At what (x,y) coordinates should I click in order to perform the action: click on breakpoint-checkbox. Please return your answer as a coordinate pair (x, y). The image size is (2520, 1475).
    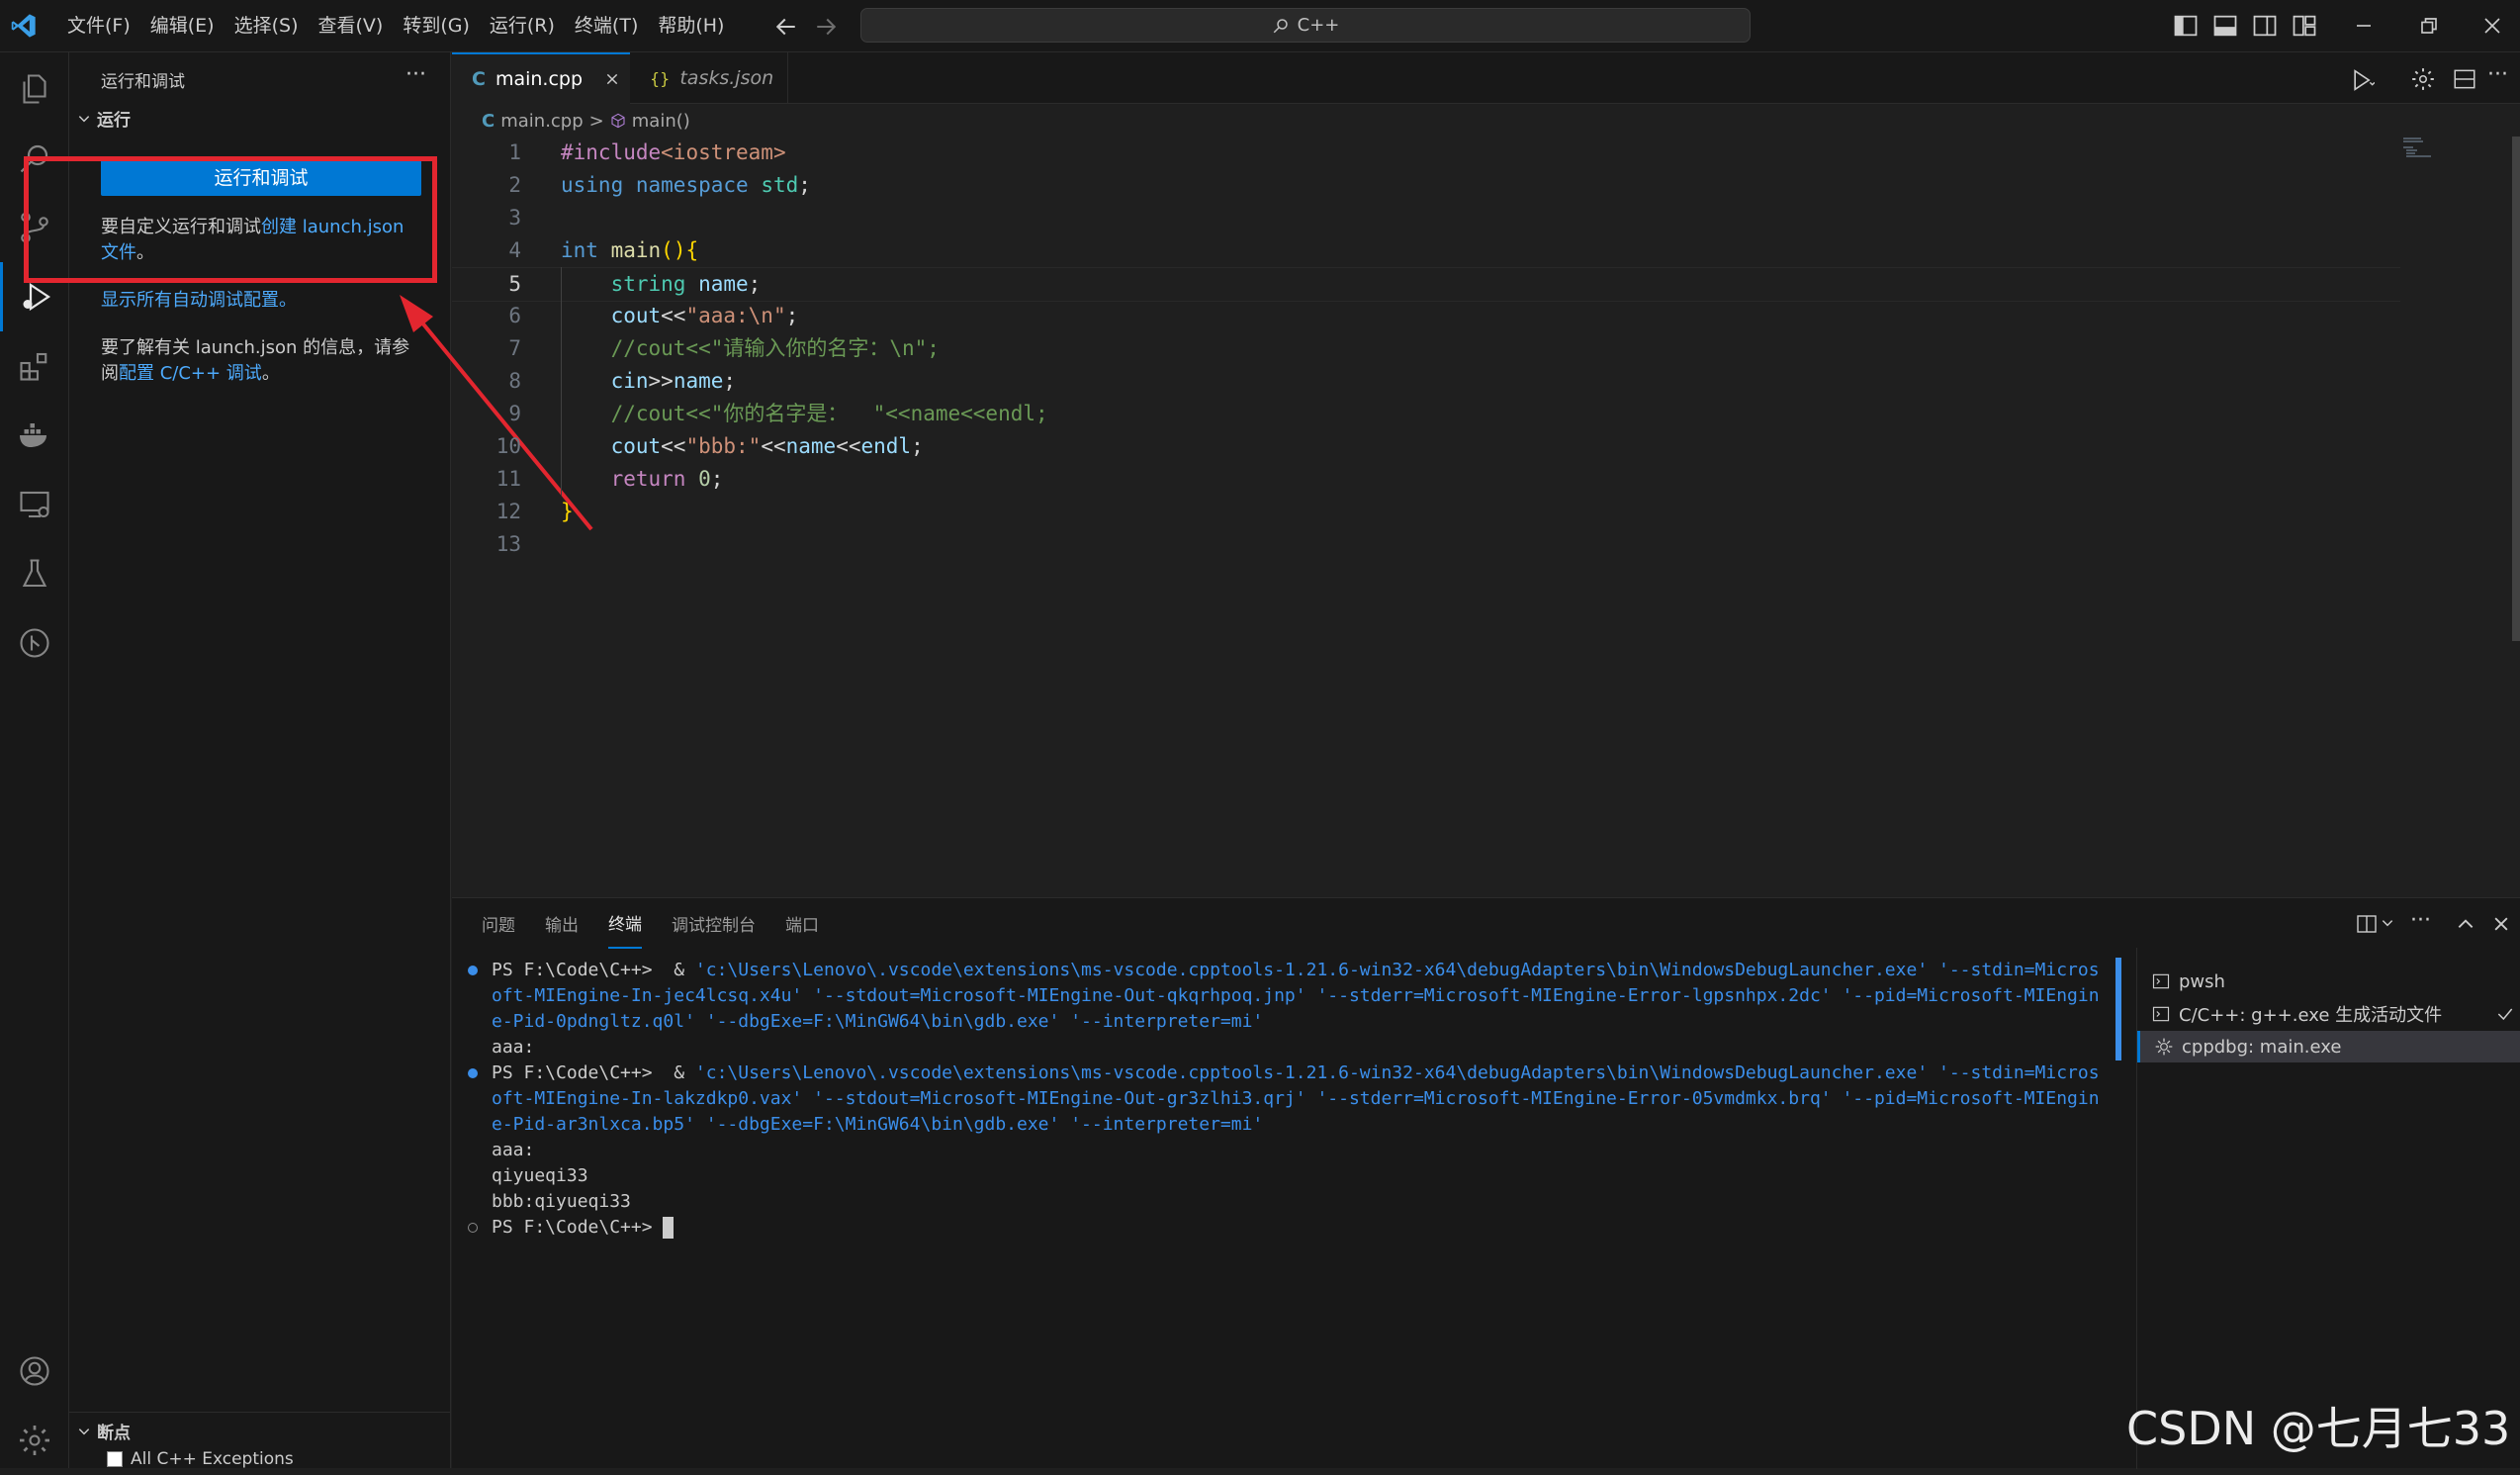
    Looking at the image, I should click on (115, 1459).